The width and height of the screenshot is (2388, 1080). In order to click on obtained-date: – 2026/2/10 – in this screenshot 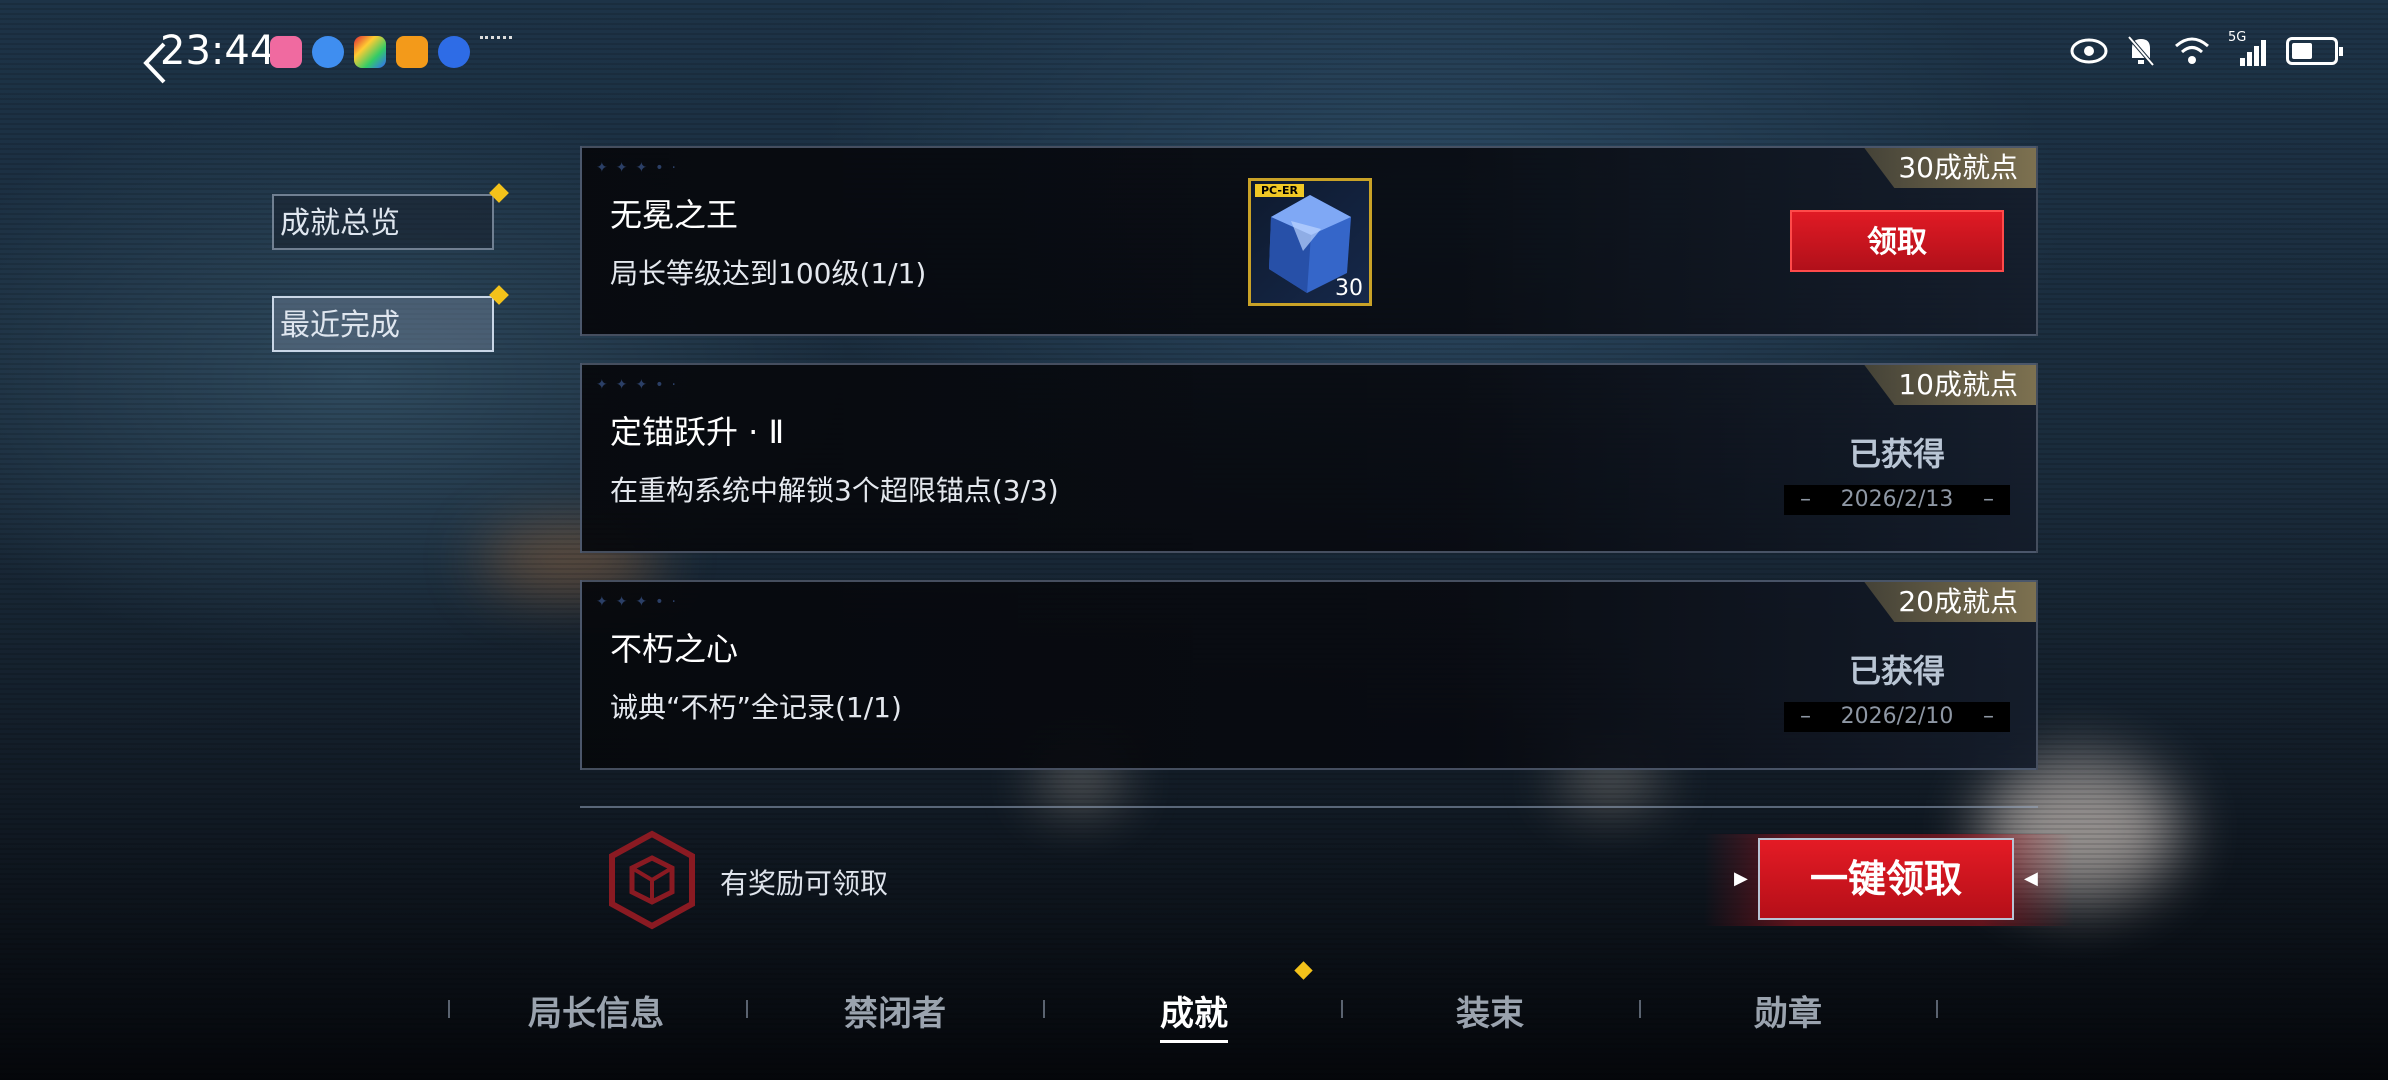, I will do `click(1897, 717)`.